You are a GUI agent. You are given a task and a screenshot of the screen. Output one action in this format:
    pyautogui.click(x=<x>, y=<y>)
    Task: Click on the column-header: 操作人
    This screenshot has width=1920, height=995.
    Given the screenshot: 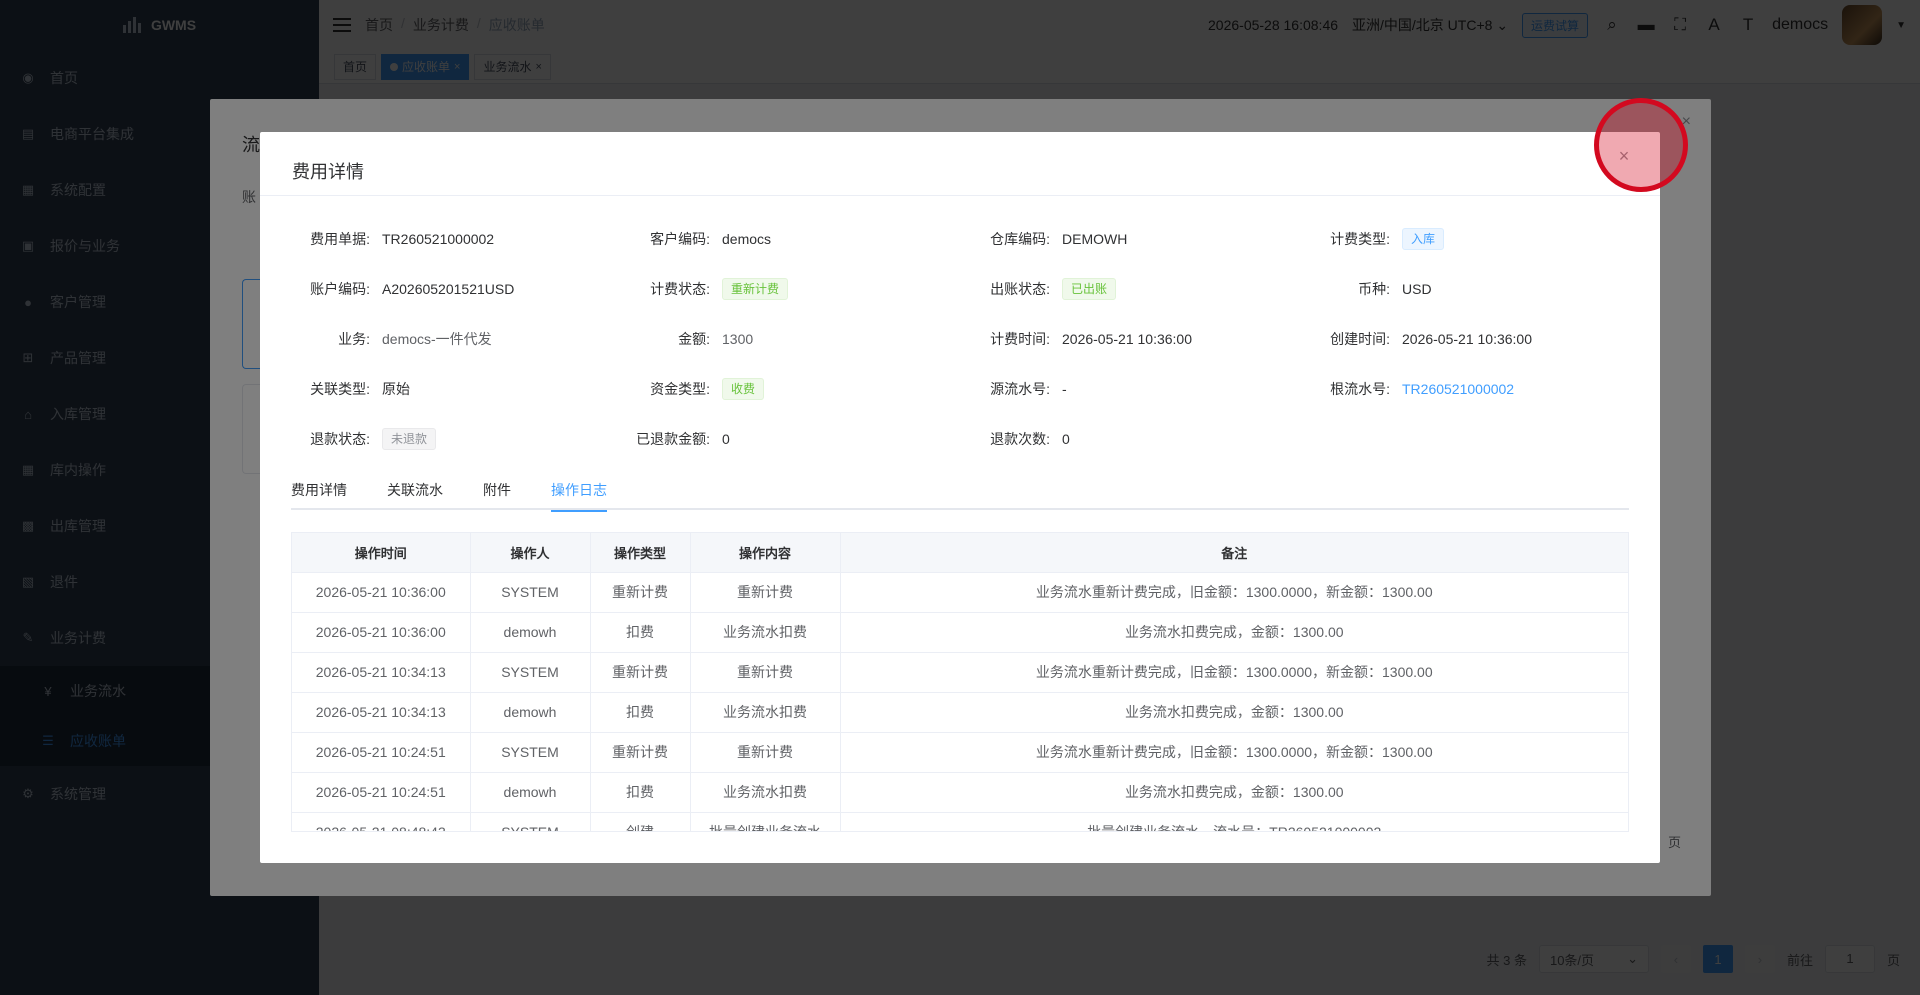 What is the action you would take?
    pyautogui.click(x=530, y=553)
    